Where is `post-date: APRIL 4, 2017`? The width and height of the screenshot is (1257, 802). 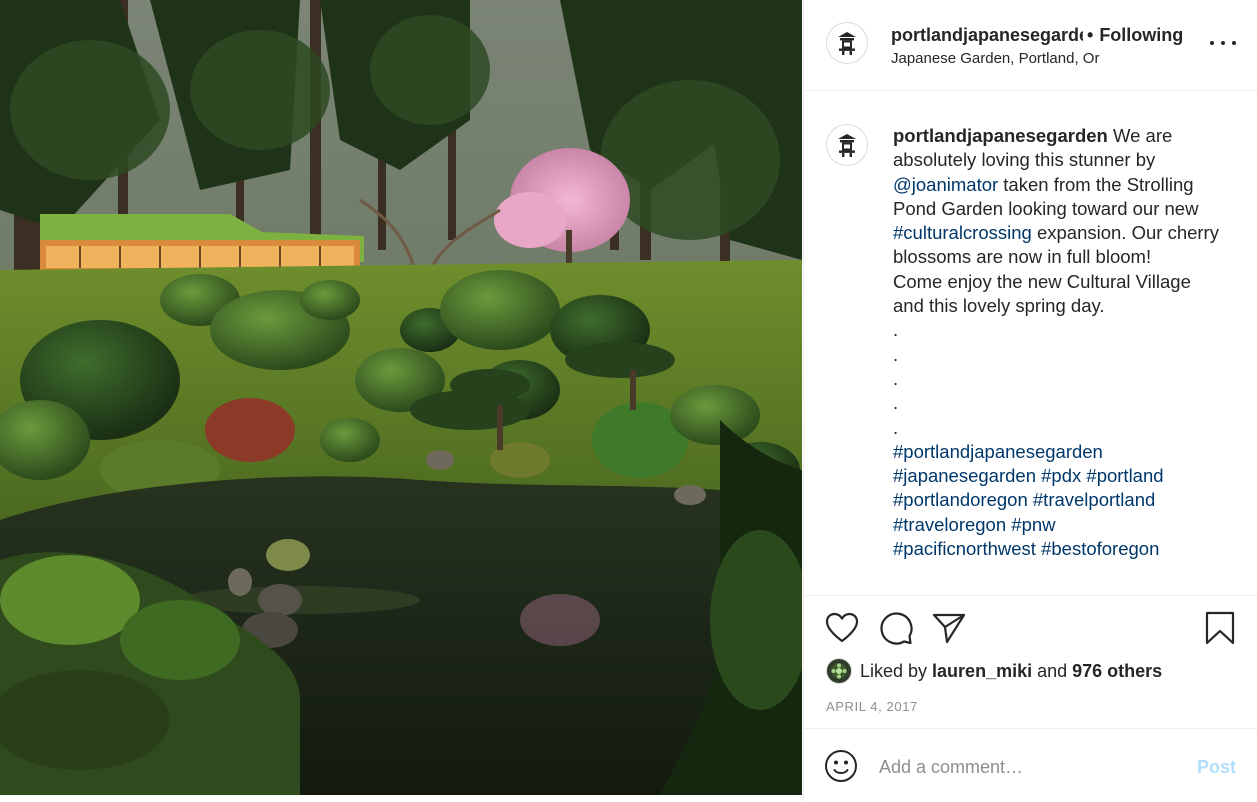 post-date: APRIL 4, 2017 is located at coordinates (872, 706).